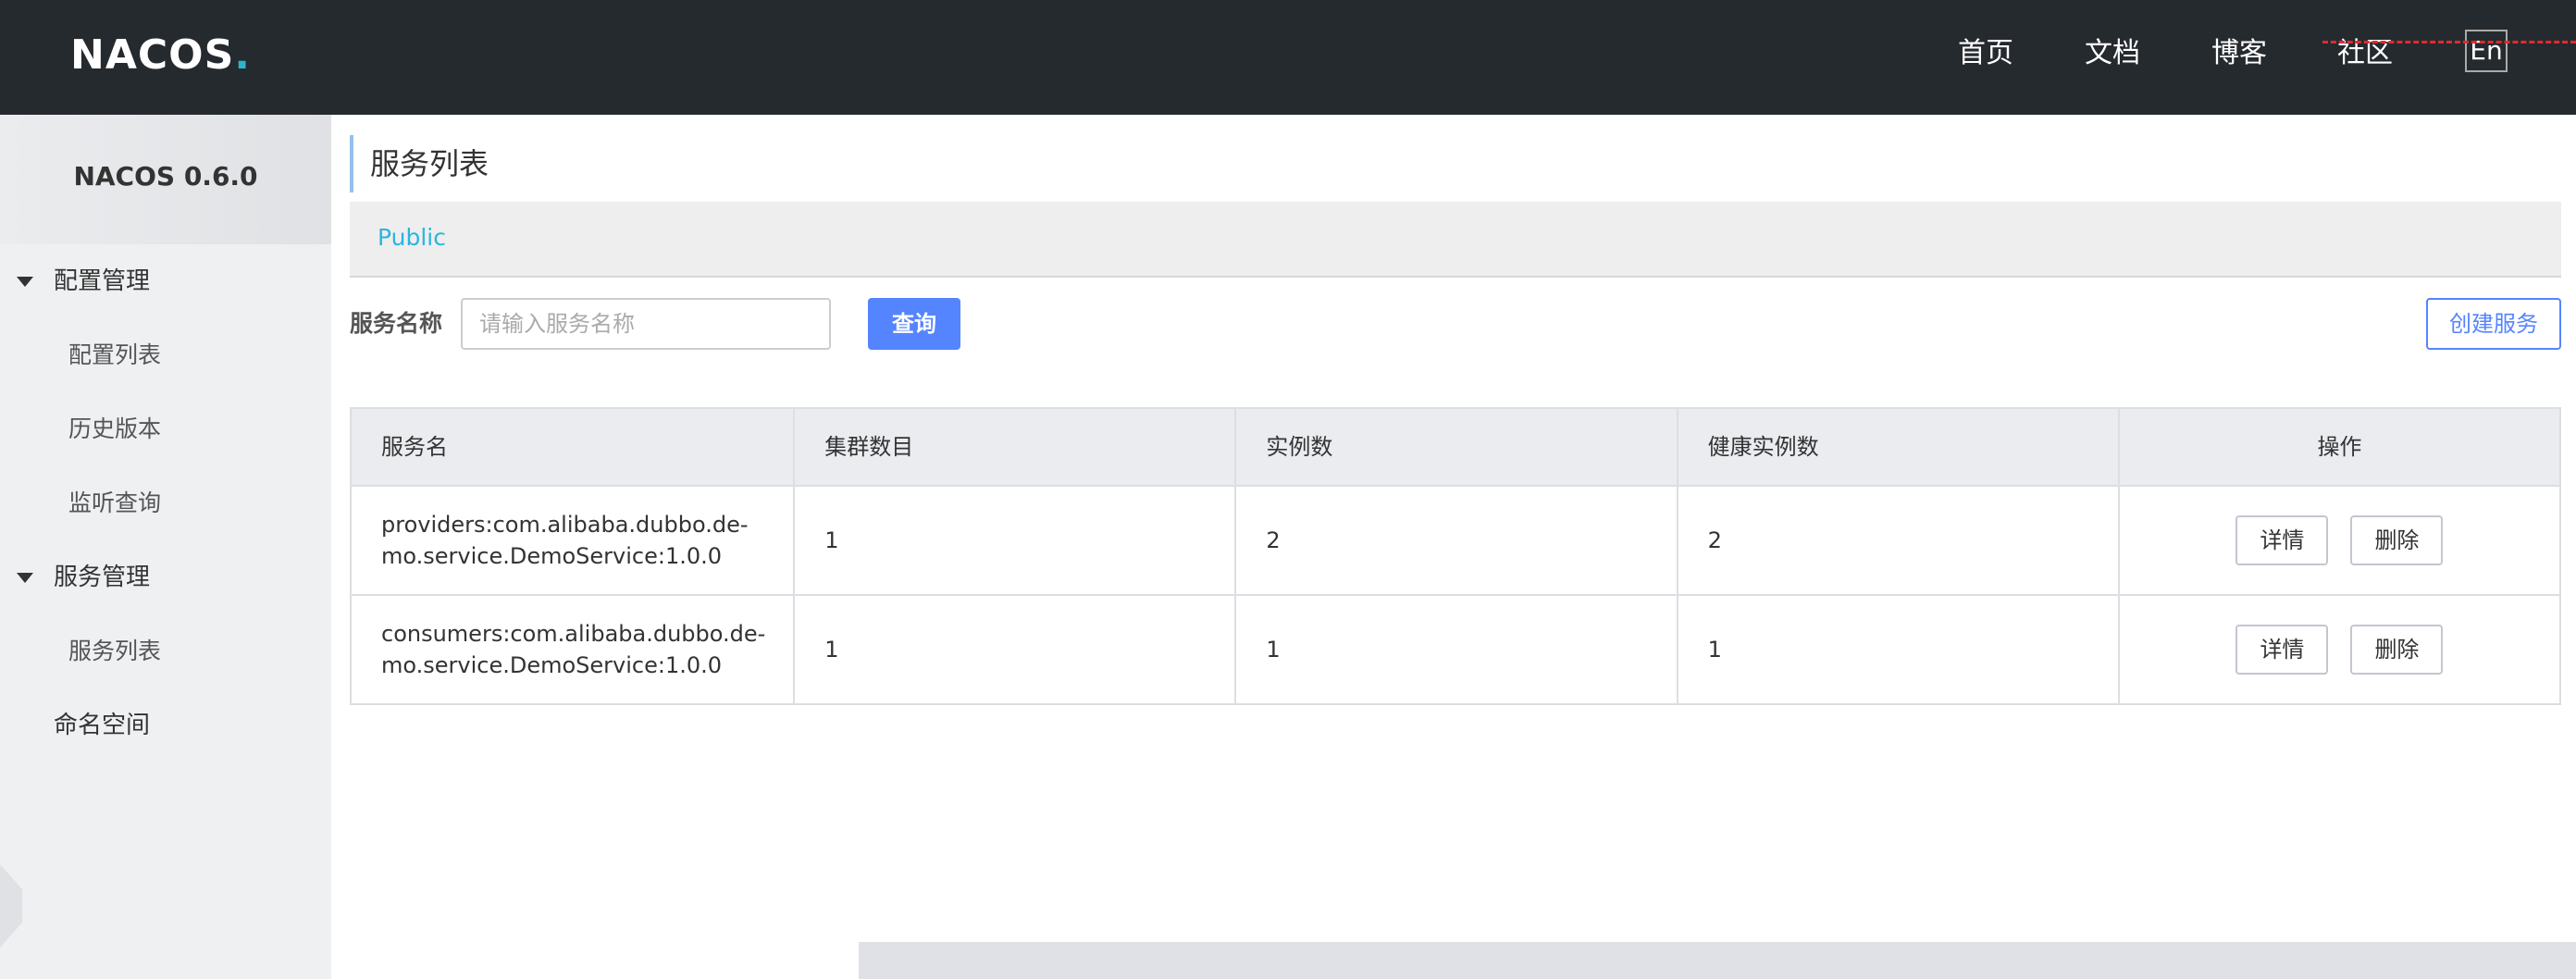  I want to click on bottom-overlay-strip, so click(1718, 961).